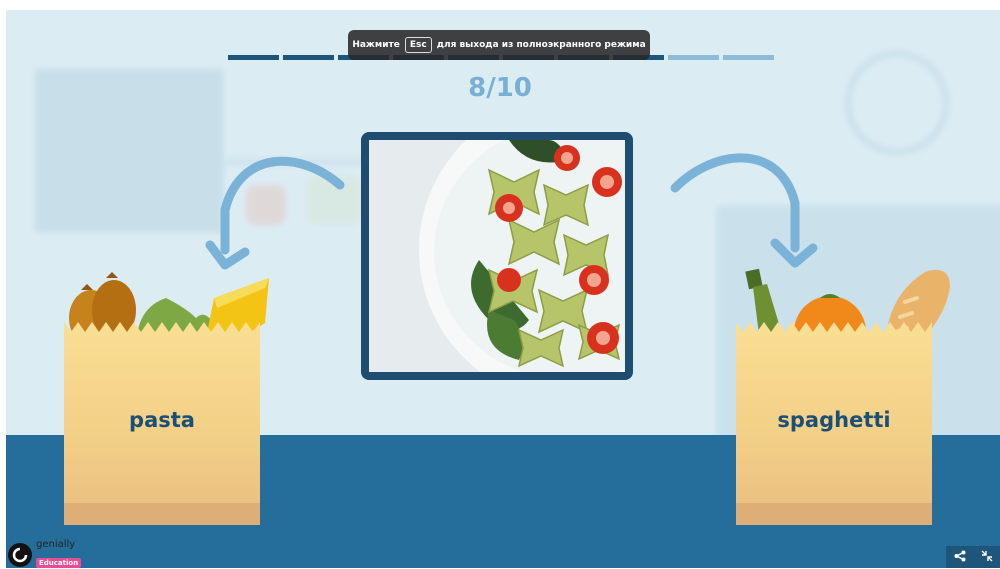 This screenshot has height=569, width=1000. I want to click on genially-brand-name: genially, so click(56, 544).